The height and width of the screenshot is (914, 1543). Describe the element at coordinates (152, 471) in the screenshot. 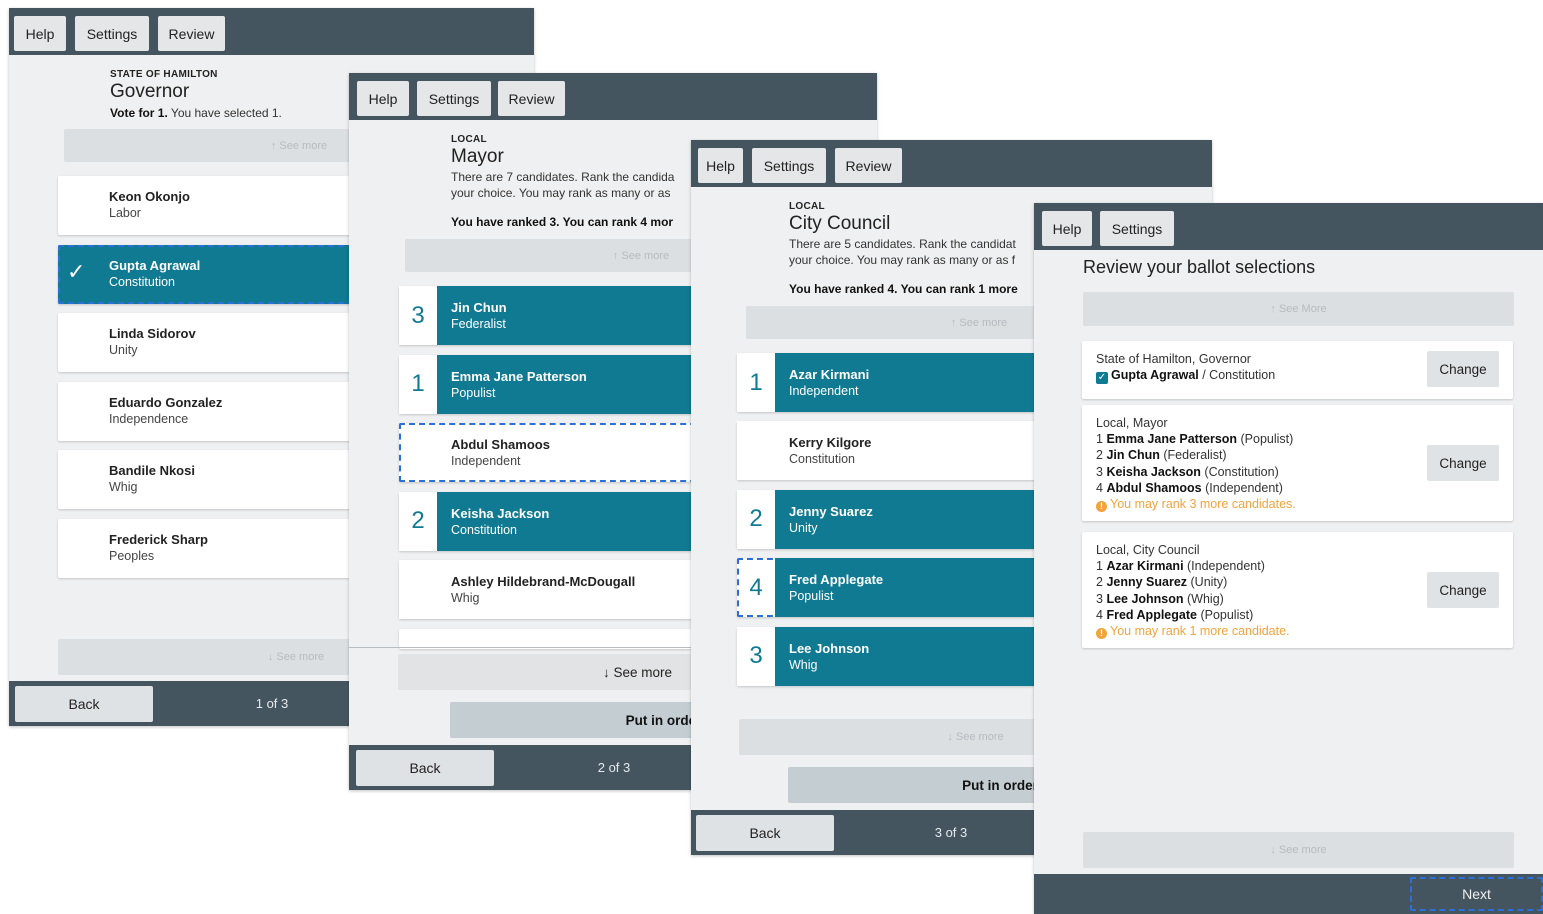

I see `candidate-name: Bandile Nkosi` at that location.